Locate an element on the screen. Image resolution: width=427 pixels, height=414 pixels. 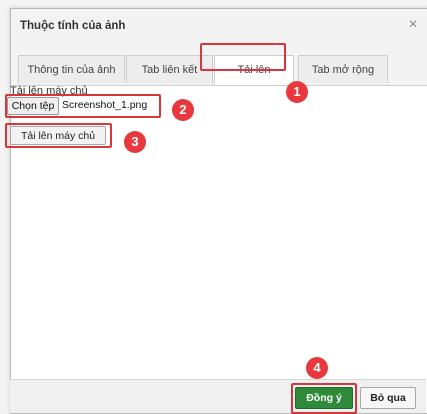
dialog-title: Thuộc tính của ảnh is located at coordinates (73, 26).